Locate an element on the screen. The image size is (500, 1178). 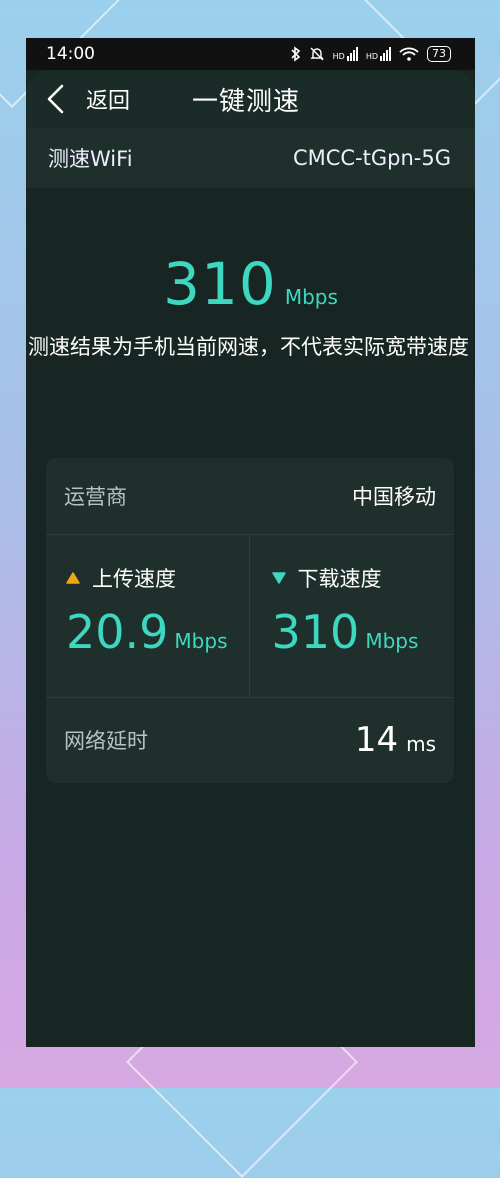
upload-arrow-icon is located at coordinates (73, 578).